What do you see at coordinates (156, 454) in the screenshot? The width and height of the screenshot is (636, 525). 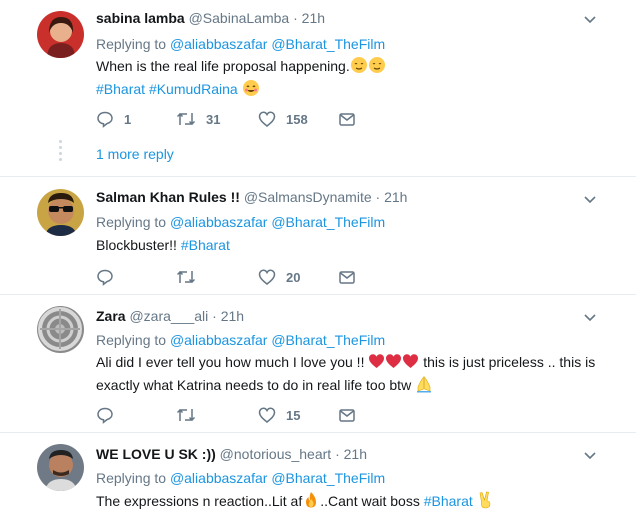 I see `display-name: WE LOVE U SK :))` at bounding box center [156, 454].